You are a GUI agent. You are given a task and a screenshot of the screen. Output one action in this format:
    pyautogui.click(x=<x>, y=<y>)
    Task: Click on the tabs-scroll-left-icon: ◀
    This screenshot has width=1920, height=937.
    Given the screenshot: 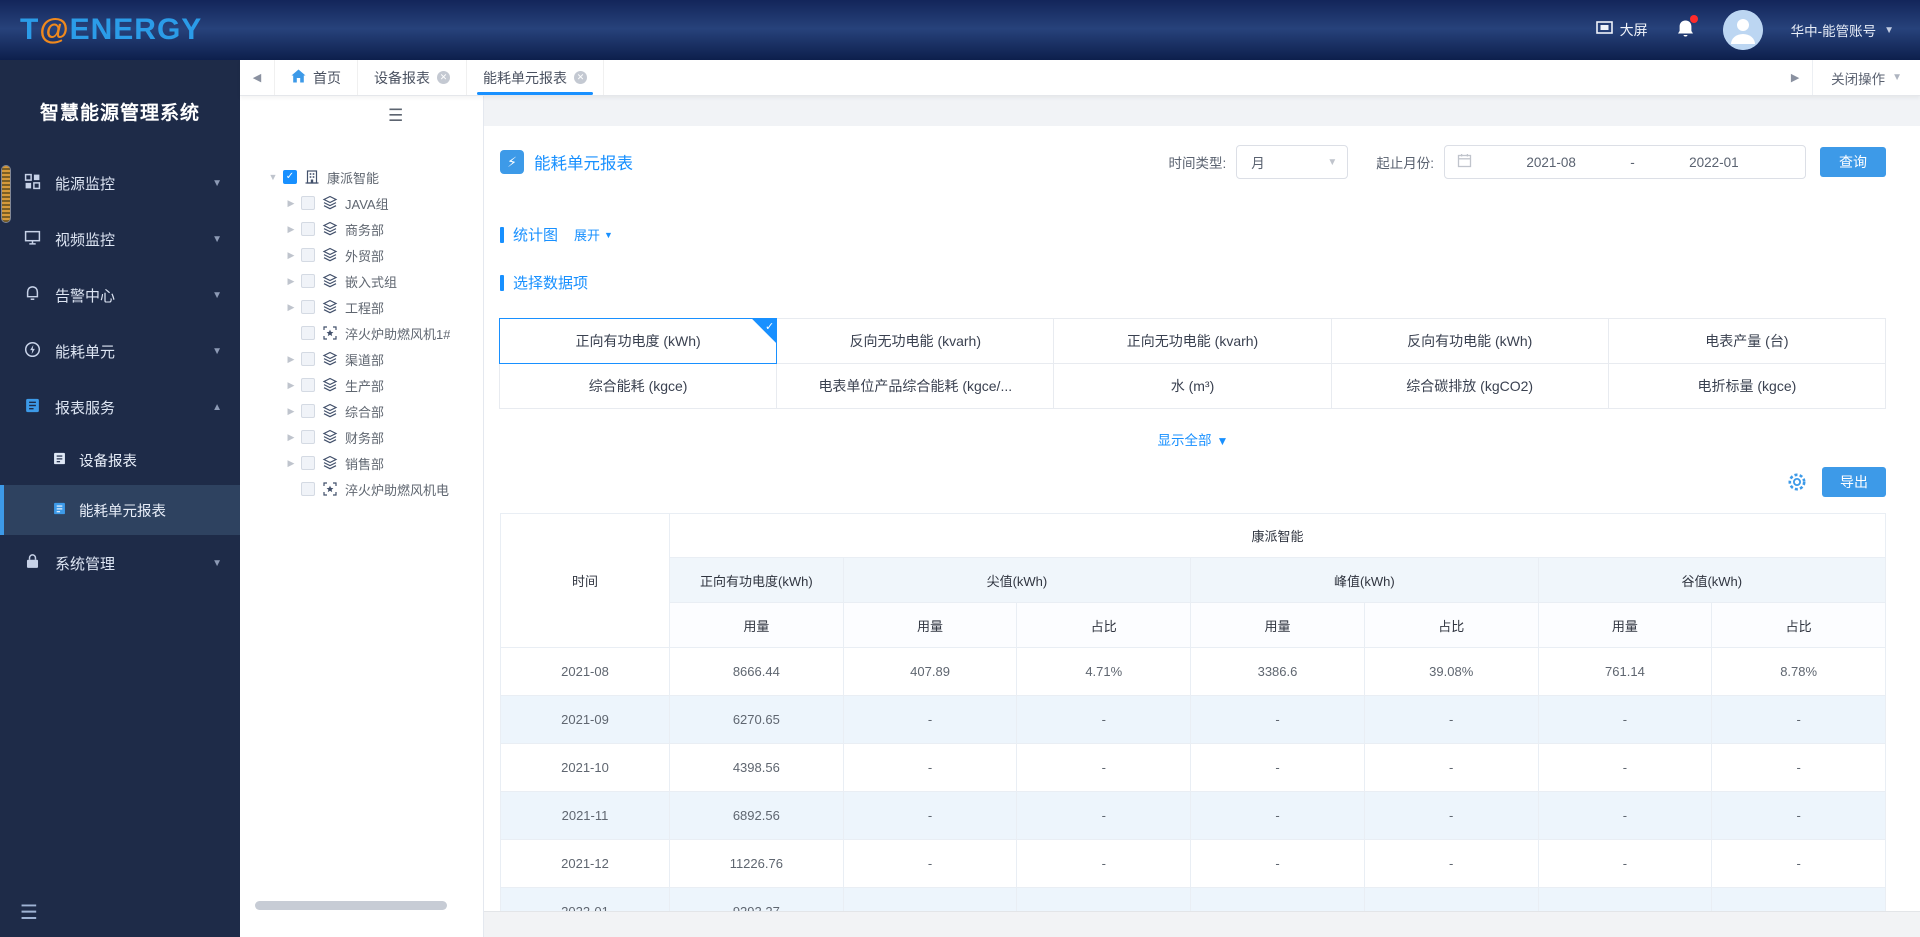 What is the action you would take?
    pyautogui.click(x=257, y=77)
    